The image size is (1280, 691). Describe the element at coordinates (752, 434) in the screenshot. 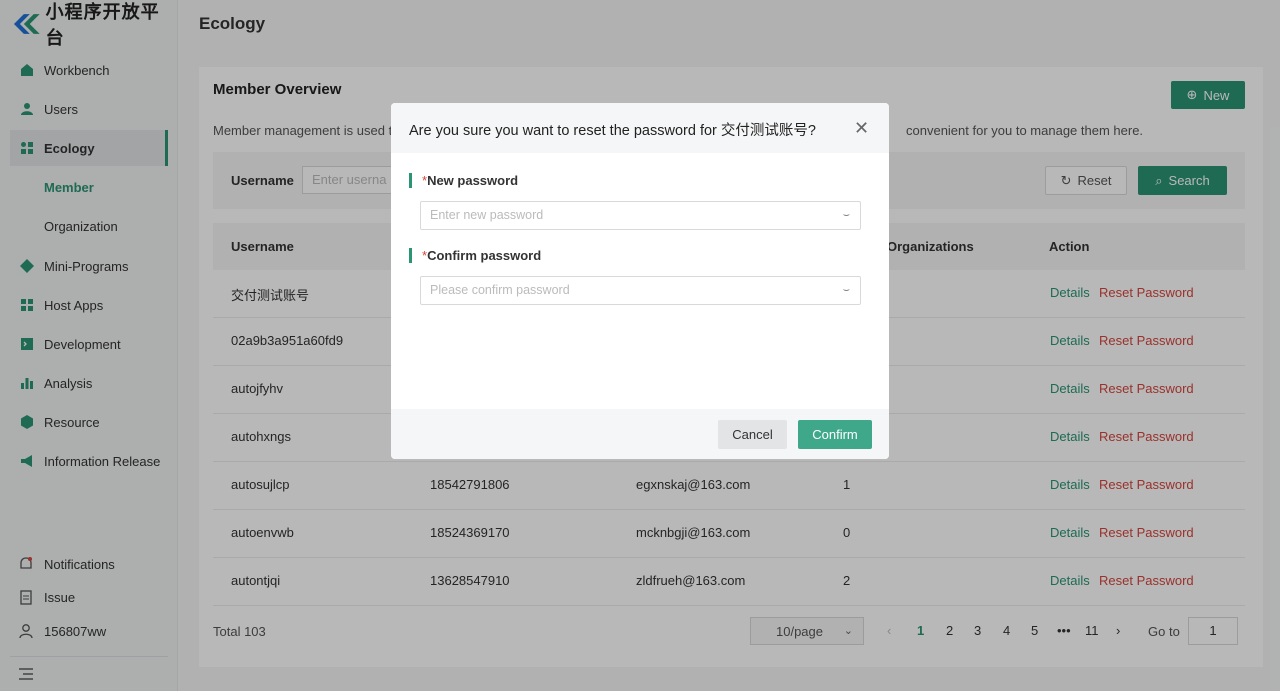

I see `cancel-button: Cancel` at that location.